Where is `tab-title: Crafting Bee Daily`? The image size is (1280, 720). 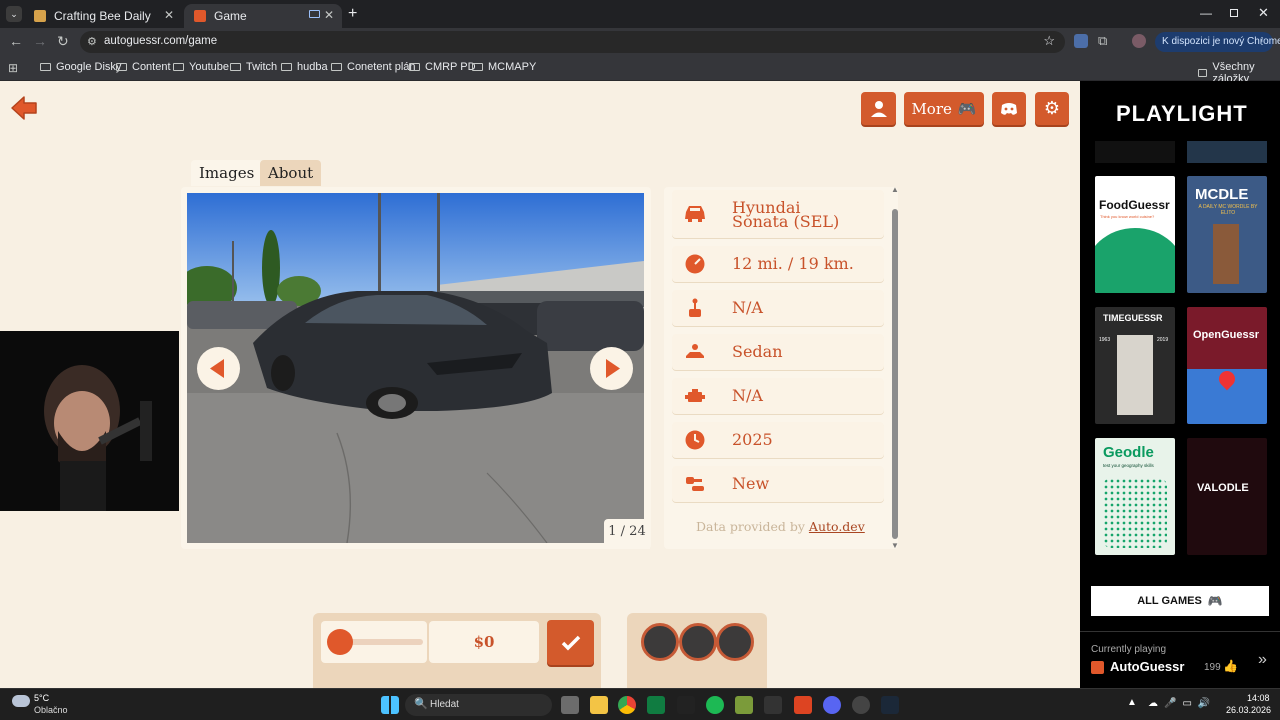
tab-title: Crafting Bee Daily is located at coordinates (102, 16).